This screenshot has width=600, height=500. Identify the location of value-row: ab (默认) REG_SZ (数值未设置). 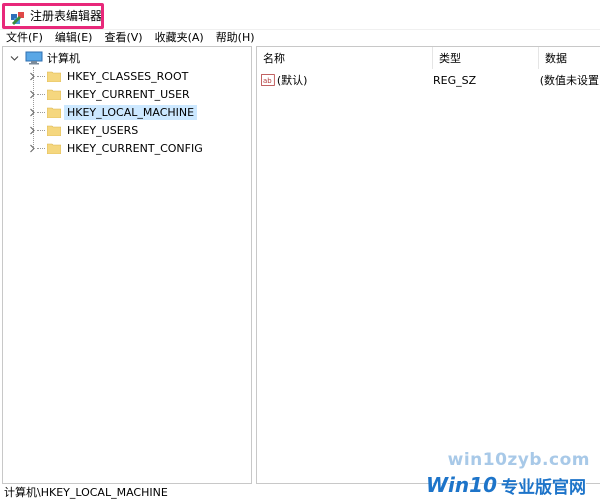
(430, 80).